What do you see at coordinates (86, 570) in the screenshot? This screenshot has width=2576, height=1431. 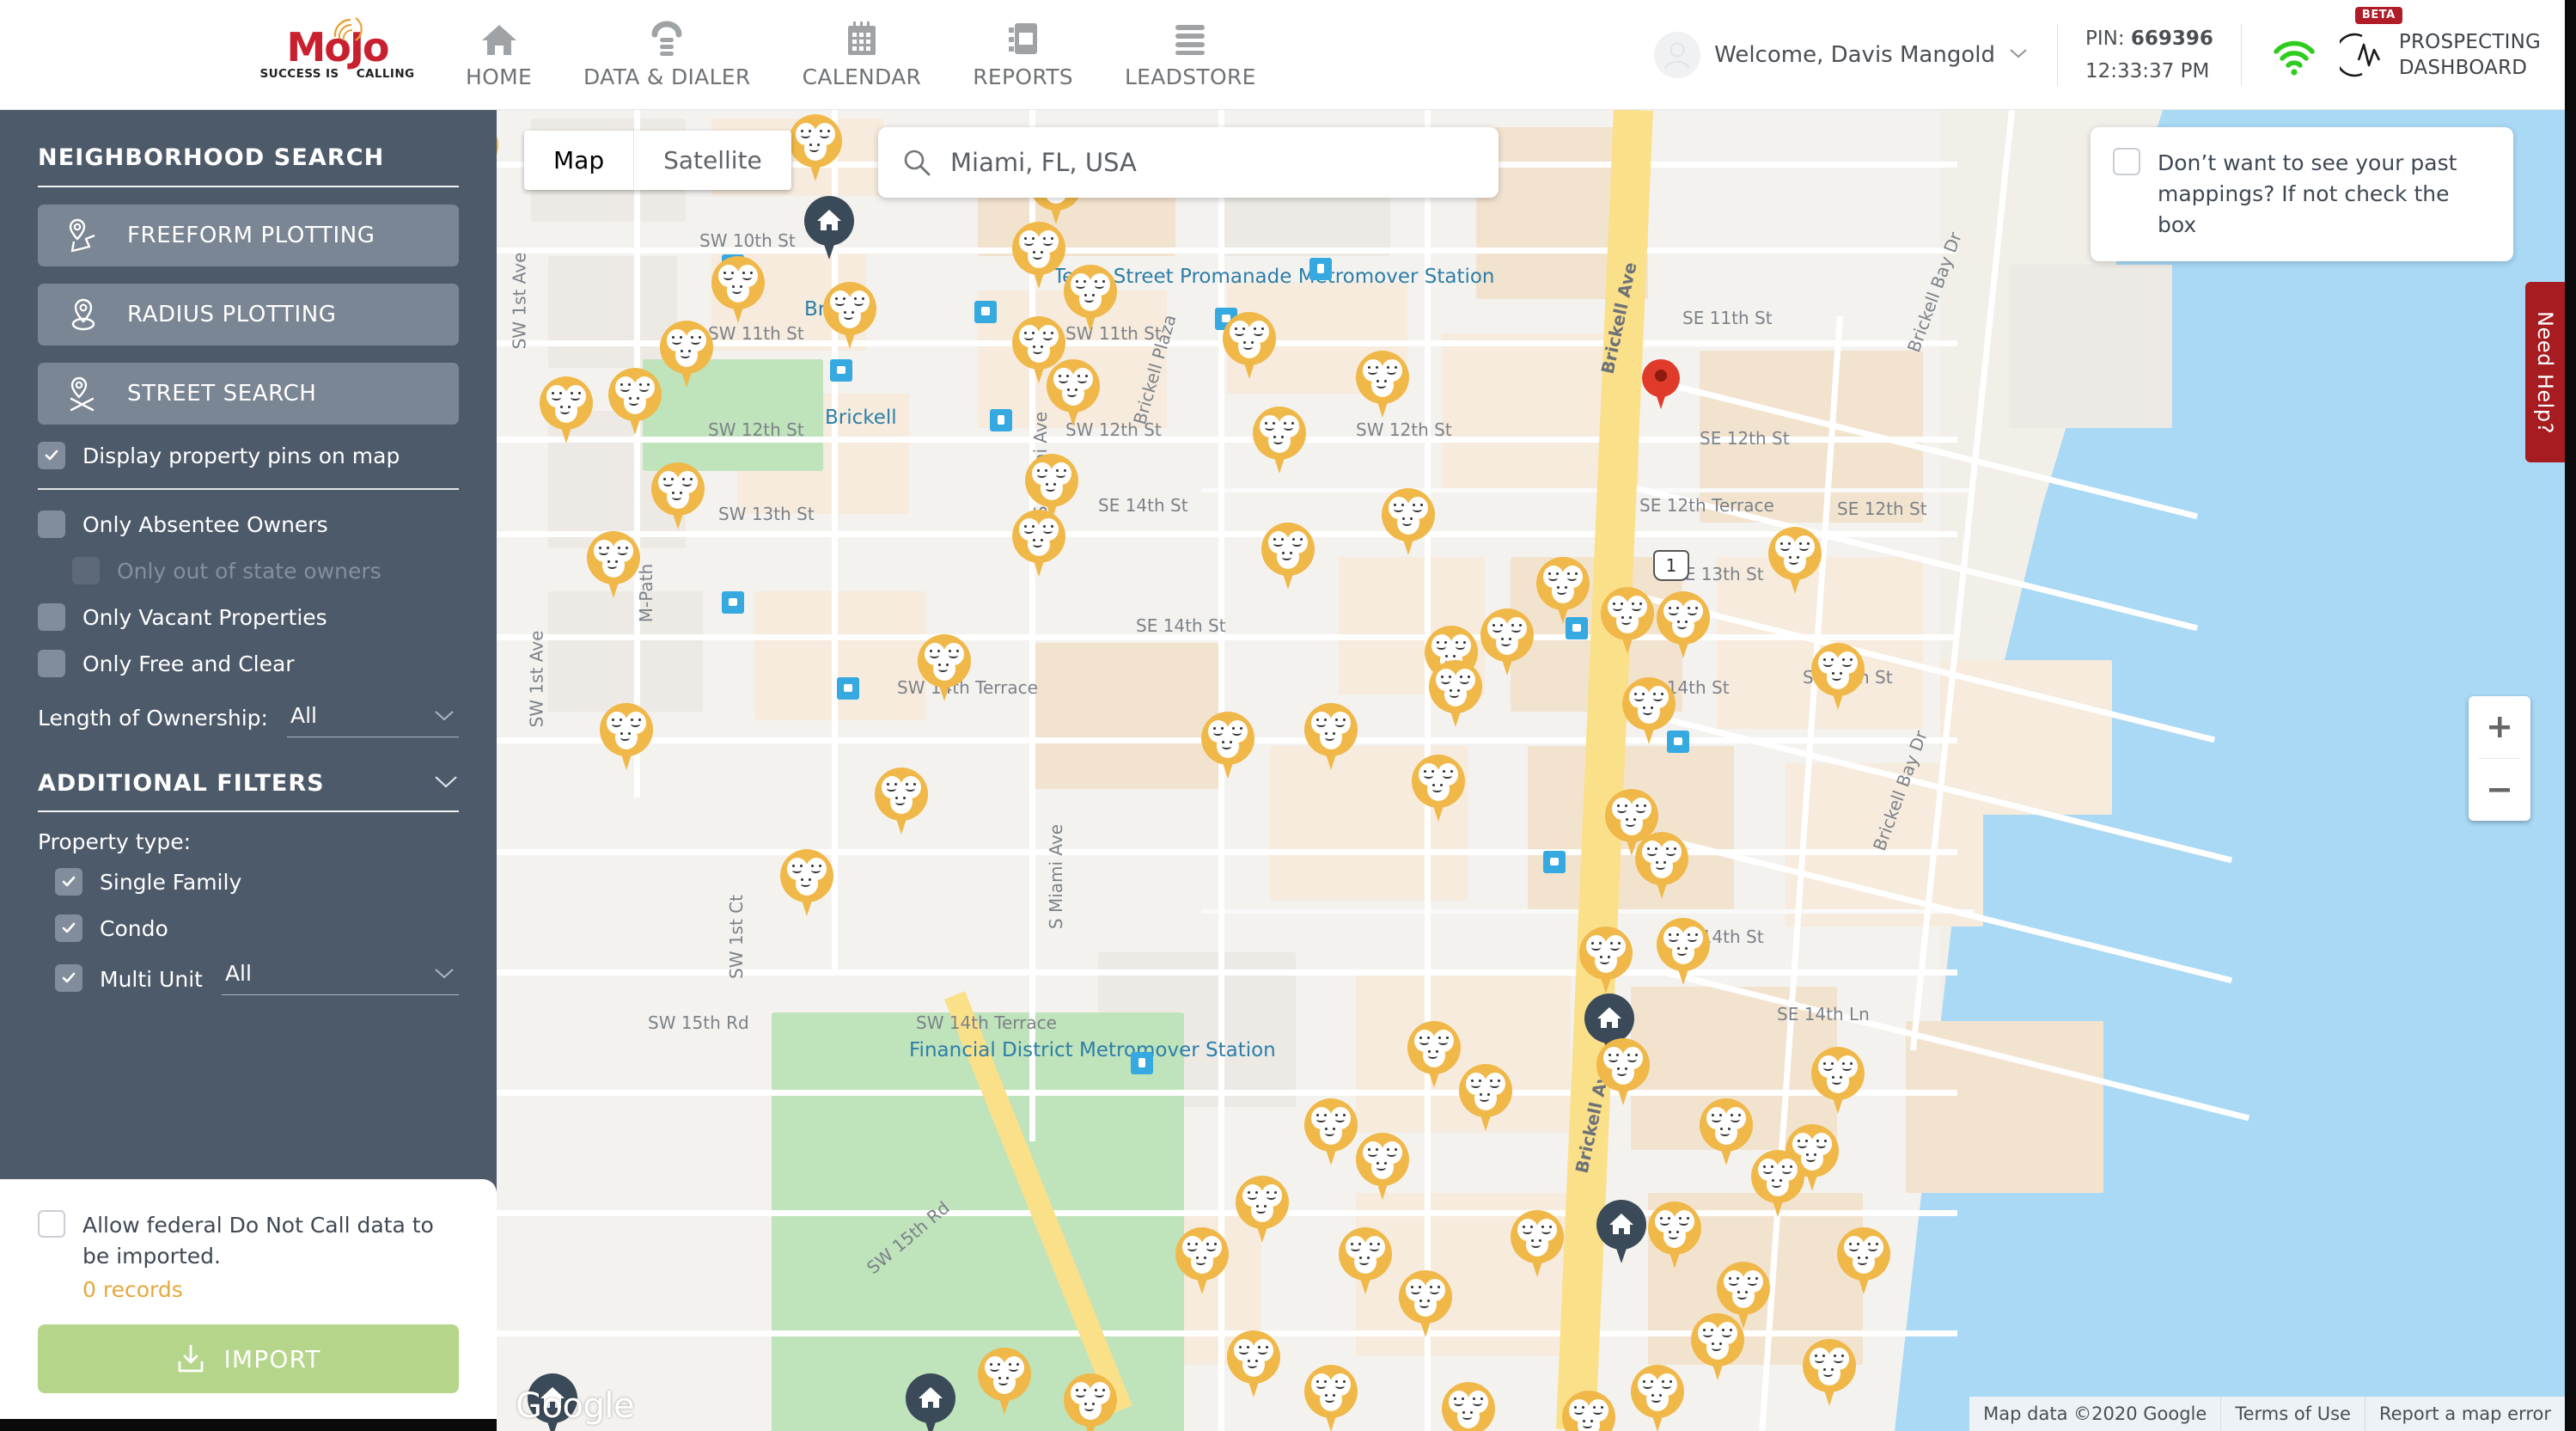 I see `only-out-of-state-owners-checkbox` at bounding box center [86, 570].